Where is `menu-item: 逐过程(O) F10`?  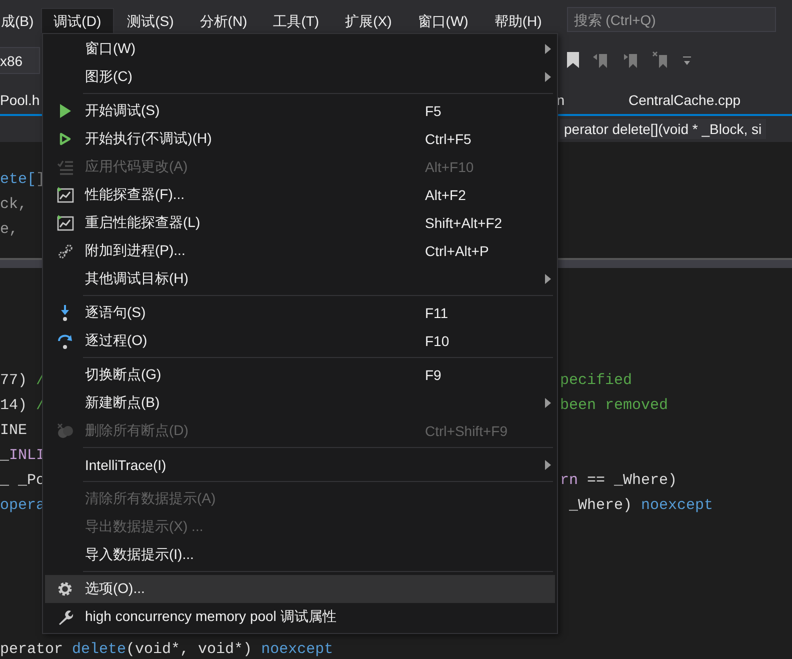 menu-item: 逐过程(O) F10 is located at coordinates (300, 341).